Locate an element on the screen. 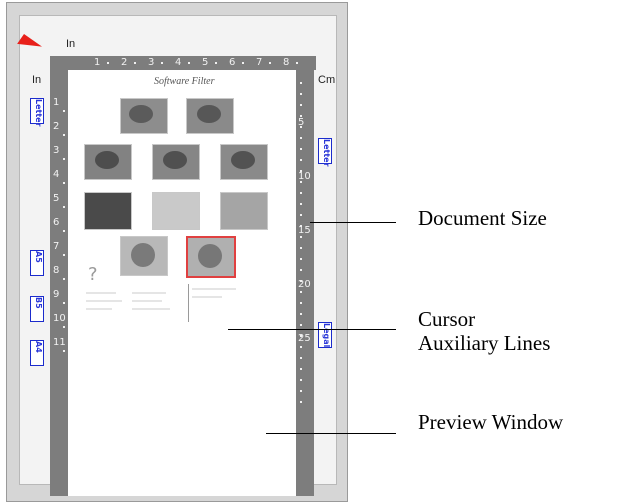  preview-window-callout-line is located at coordinates (331, 433).